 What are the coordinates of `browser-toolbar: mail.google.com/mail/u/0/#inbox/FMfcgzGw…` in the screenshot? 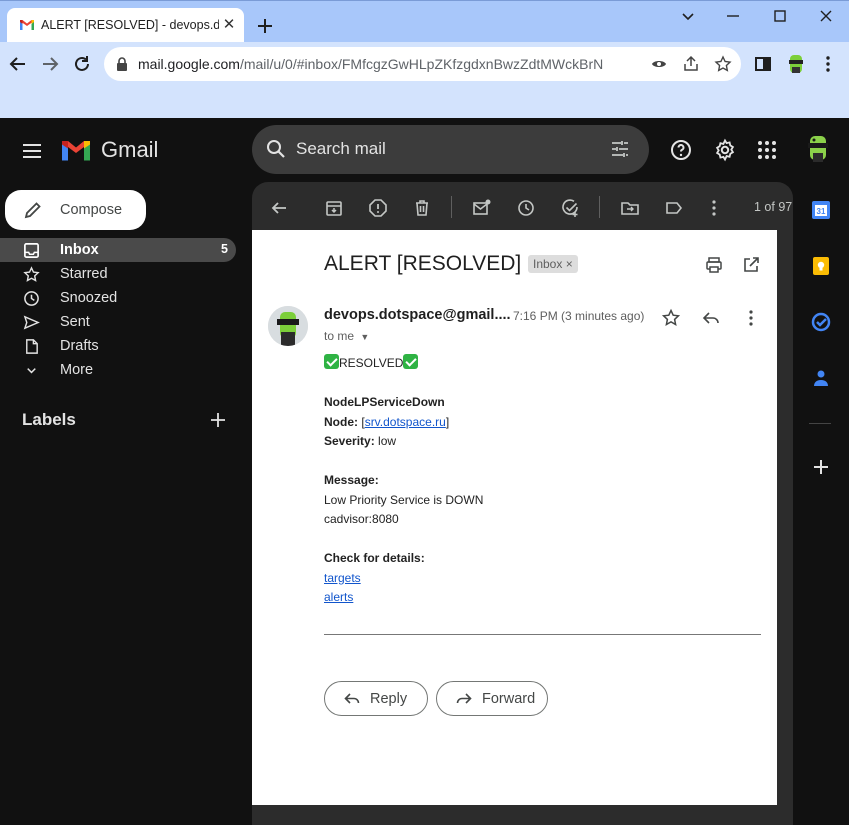 It's located at (424, 80).